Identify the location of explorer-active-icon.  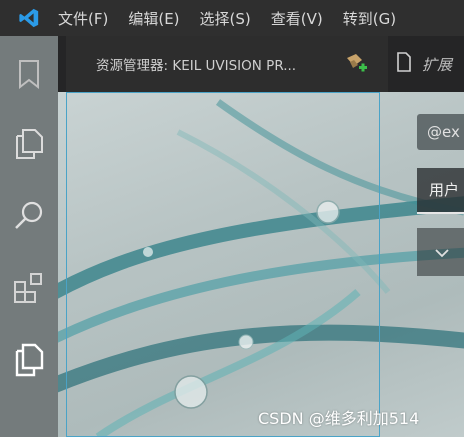
(29, 360).